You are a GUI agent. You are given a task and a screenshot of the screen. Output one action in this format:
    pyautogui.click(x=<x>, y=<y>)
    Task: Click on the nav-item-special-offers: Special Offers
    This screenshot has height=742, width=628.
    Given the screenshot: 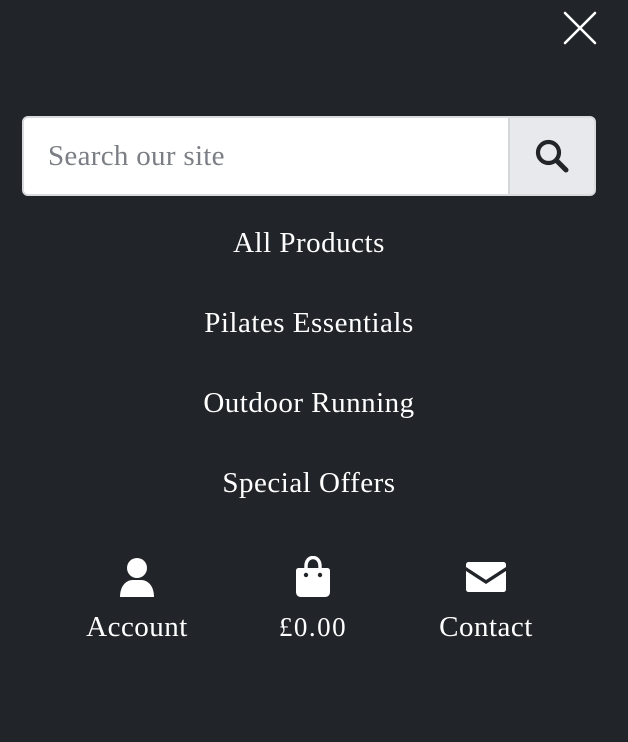 What is the action you would take?
    pyautogui.click(x=309, y=502)
    